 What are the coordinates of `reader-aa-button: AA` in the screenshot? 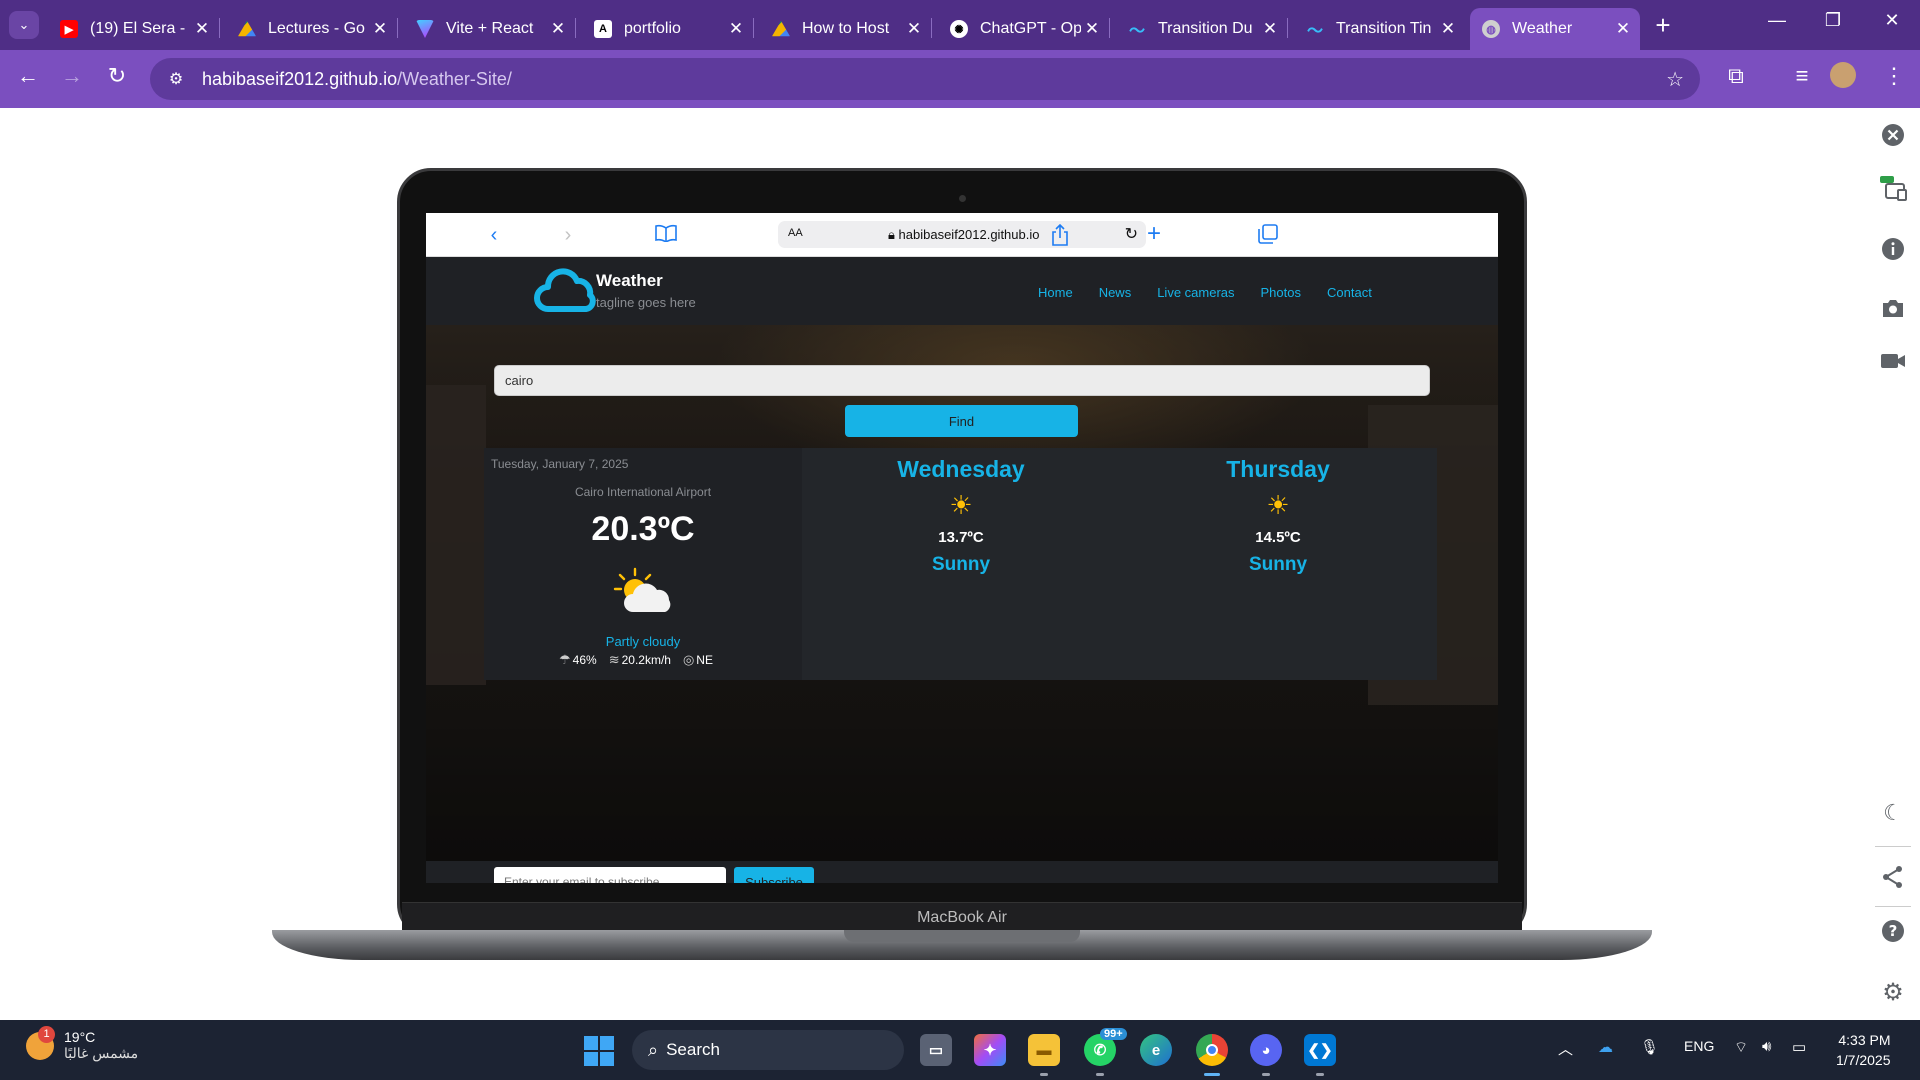 It's located at (795, 233).